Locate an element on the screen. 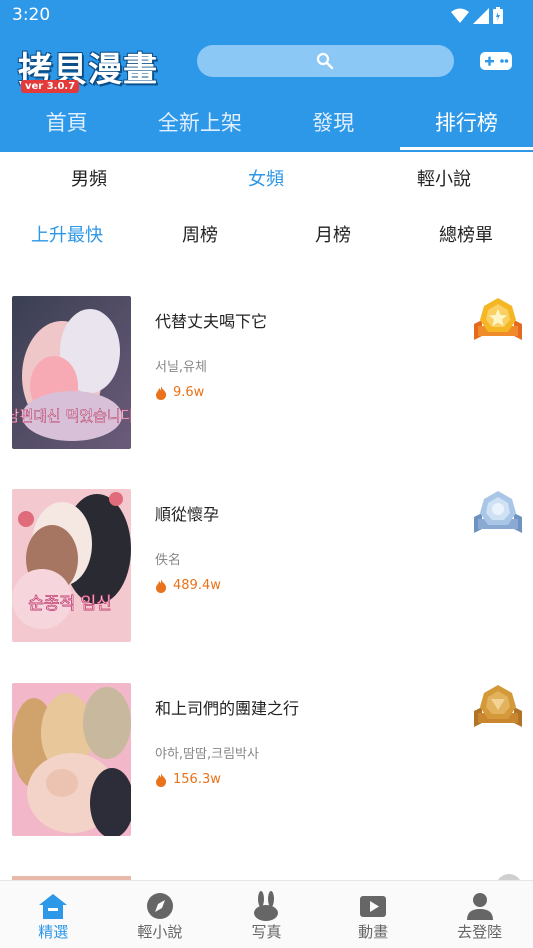 The image size is (533, 948). nav-photos: 写真 is located at coordinates (266, 914).